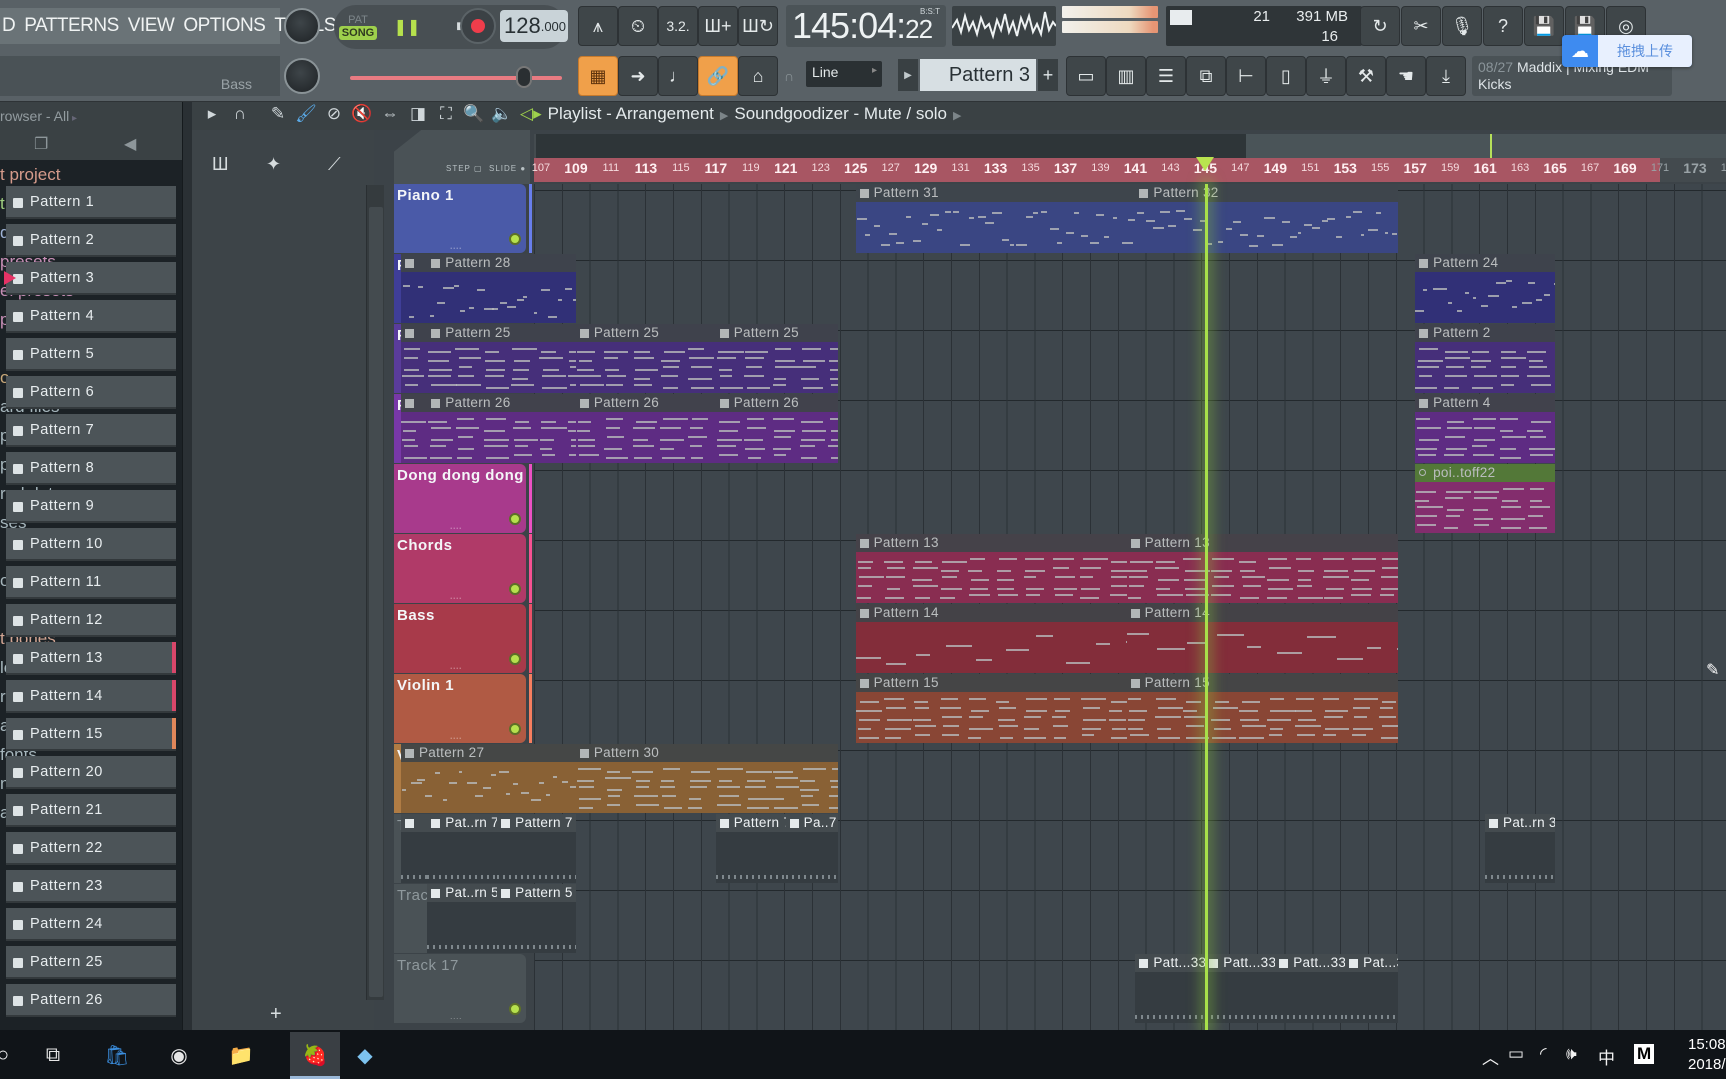 The image size is (1726, 1079). I want to click on slide-label: SLIDE, so click(503, 168).